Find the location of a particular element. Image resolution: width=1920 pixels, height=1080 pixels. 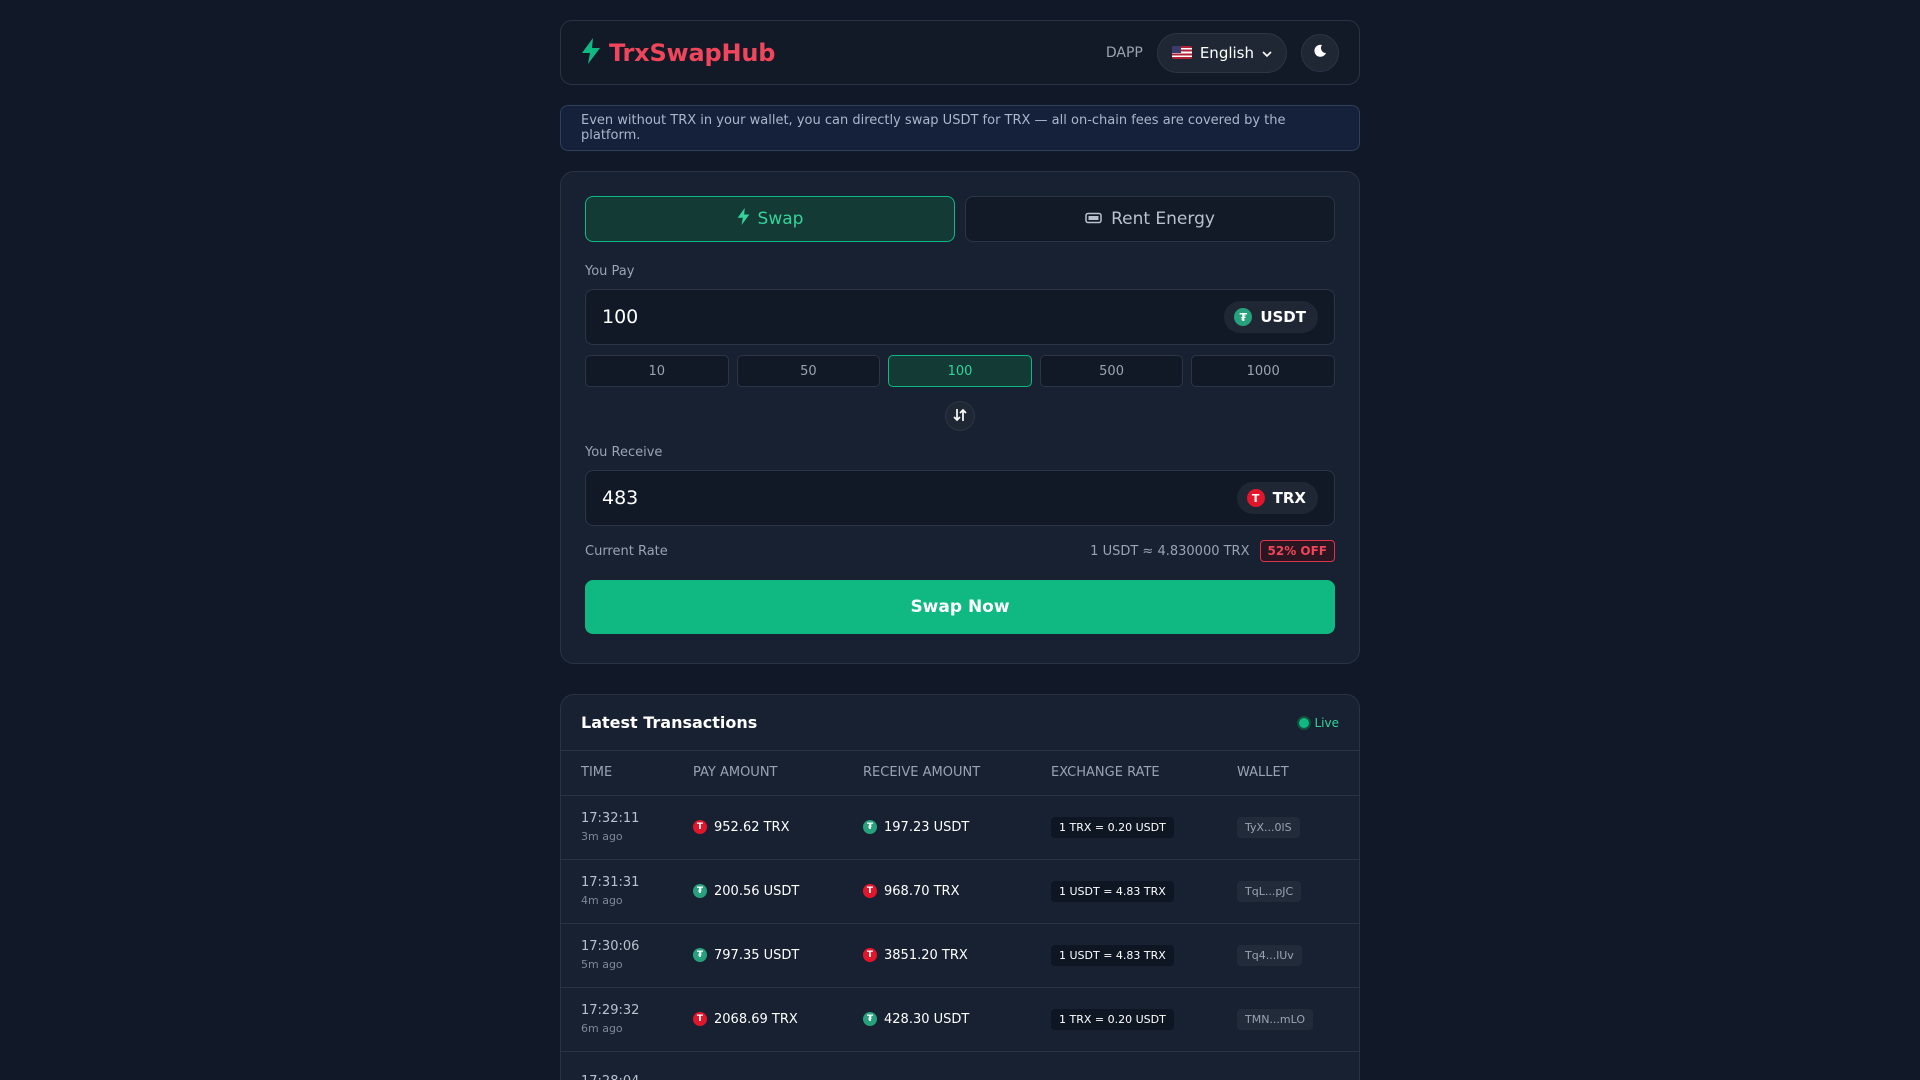

tab-rent-energy: Rent Energy is located at coordinates (1150, 219).